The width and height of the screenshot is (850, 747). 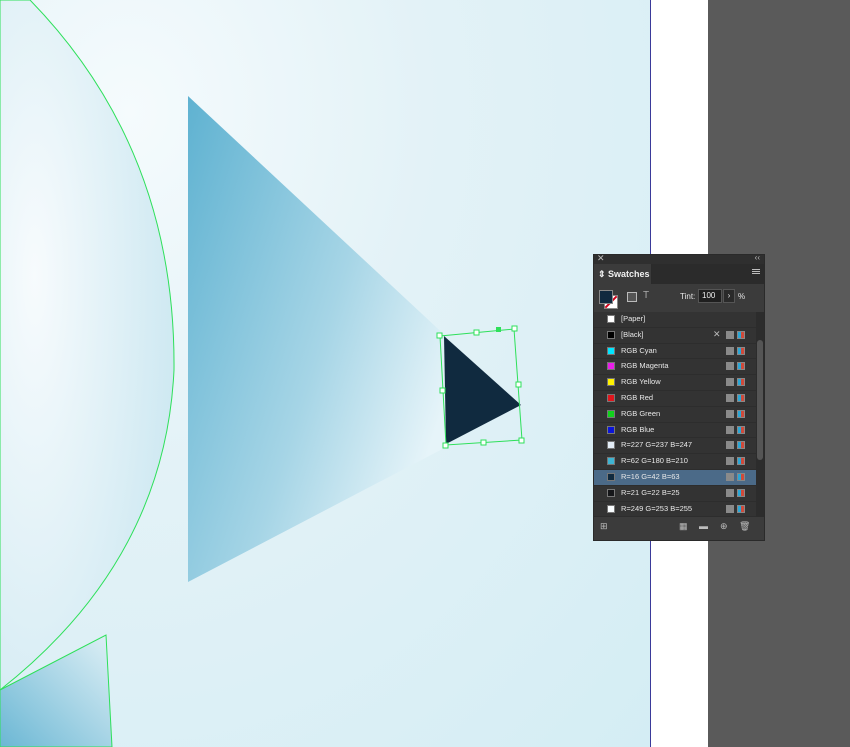 I want to click on swatch-row-16-42-63: R=16 G=42 B=63, so click(x=675, y=477).